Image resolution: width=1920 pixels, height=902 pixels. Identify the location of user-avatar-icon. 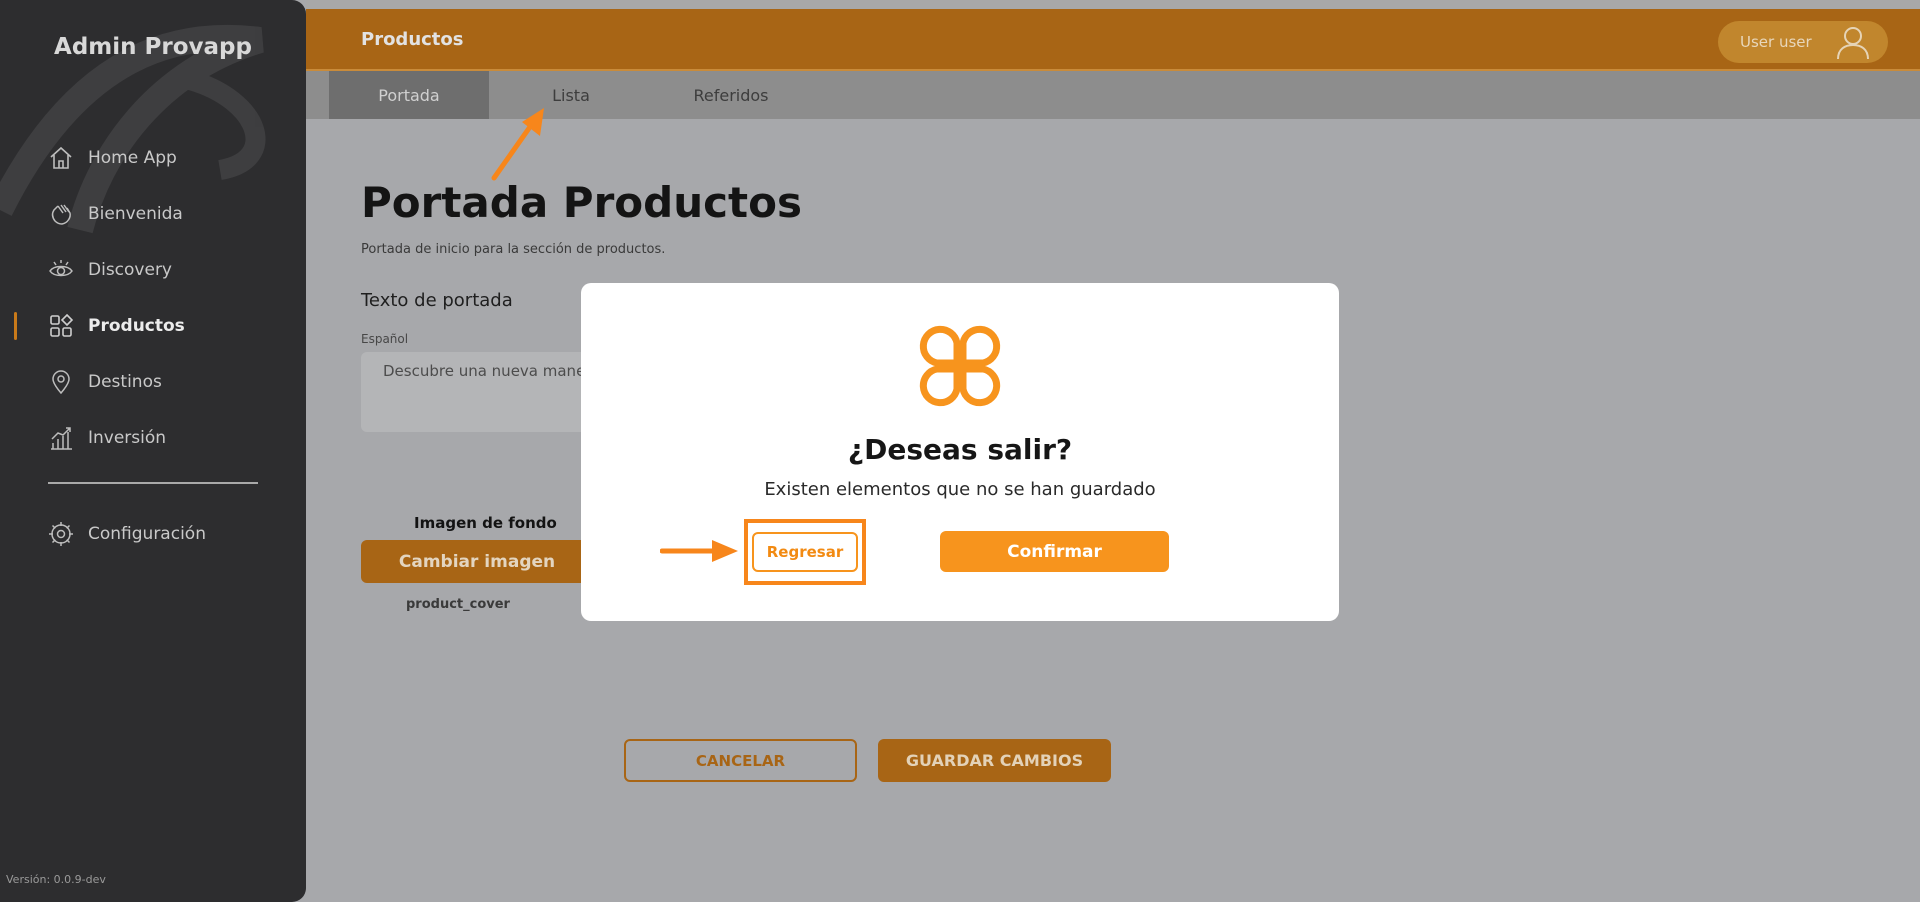
(1853, 43).